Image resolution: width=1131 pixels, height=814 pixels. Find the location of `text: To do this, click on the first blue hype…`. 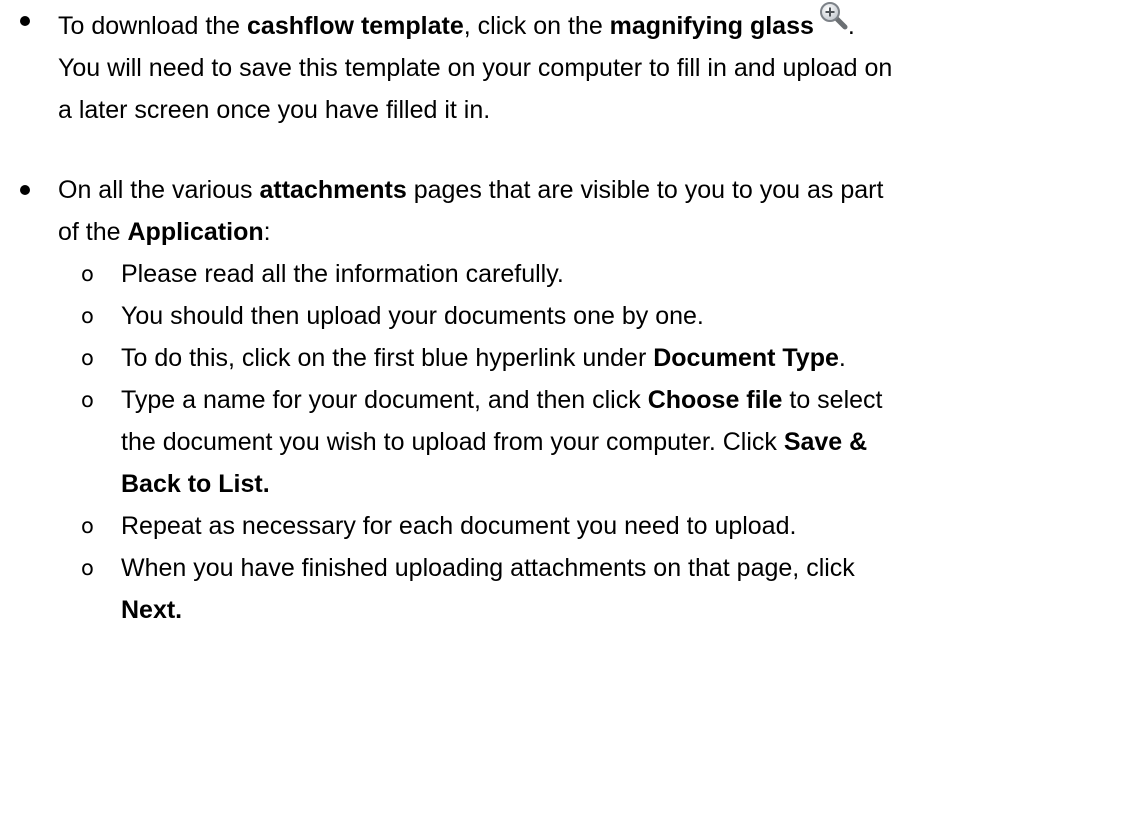

text: To do this, click on the first blue hype… is located at coordinates (387, 358).